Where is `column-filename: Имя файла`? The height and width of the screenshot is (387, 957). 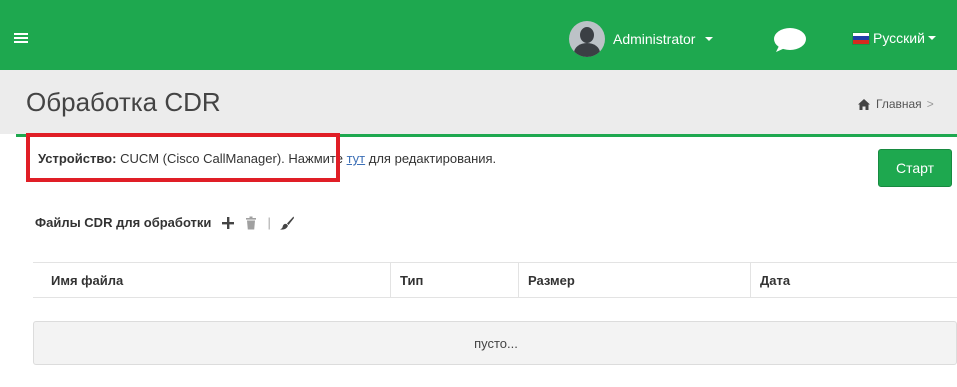 column-filename: Имя файла is located at coordinates (87, 280).